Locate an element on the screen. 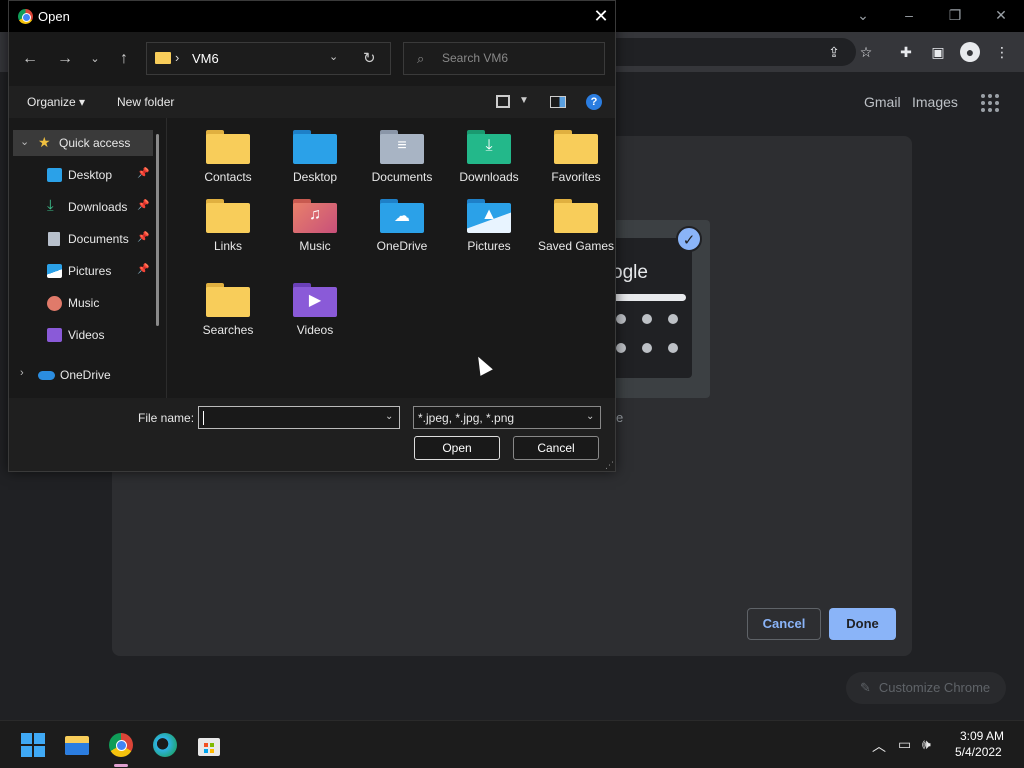 Image resolution: width=1024 pixels, height=768 pixels. minimize-icon: – is located at coordinates (909, 15).